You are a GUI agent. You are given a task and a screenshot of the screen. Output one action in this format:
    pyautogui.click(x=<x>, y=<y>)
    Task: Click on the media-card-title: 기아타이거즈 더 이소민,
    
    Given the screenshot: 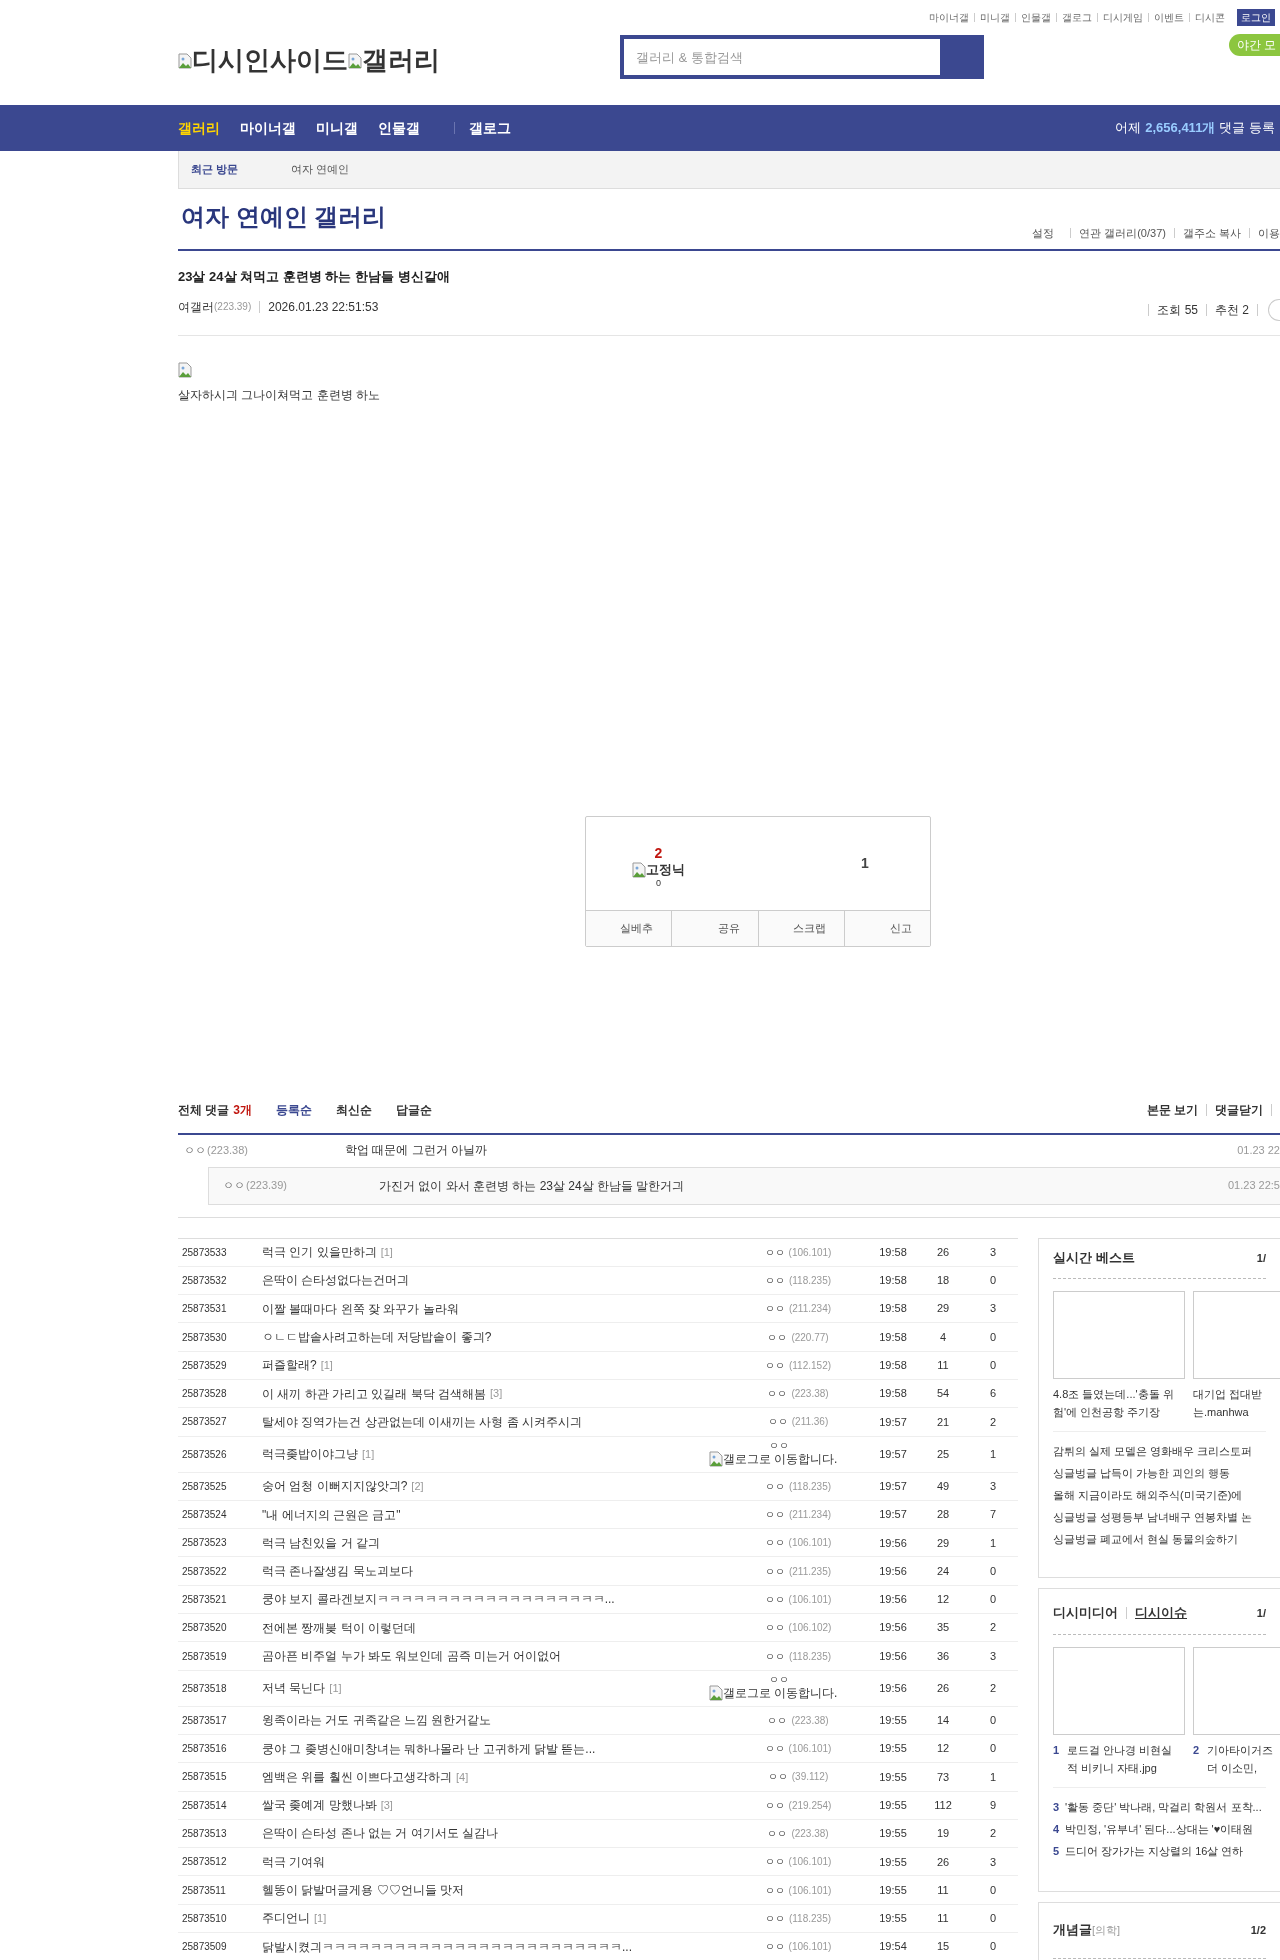 What is the action you would take?
    pyautogui.click(x=1242, y=1758)
    